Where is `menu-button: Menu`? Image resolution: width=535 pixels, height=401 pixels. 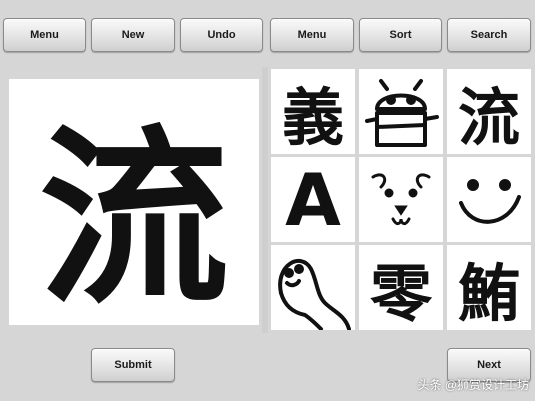 menu-button: Menu is located at coordinates (44, 35).